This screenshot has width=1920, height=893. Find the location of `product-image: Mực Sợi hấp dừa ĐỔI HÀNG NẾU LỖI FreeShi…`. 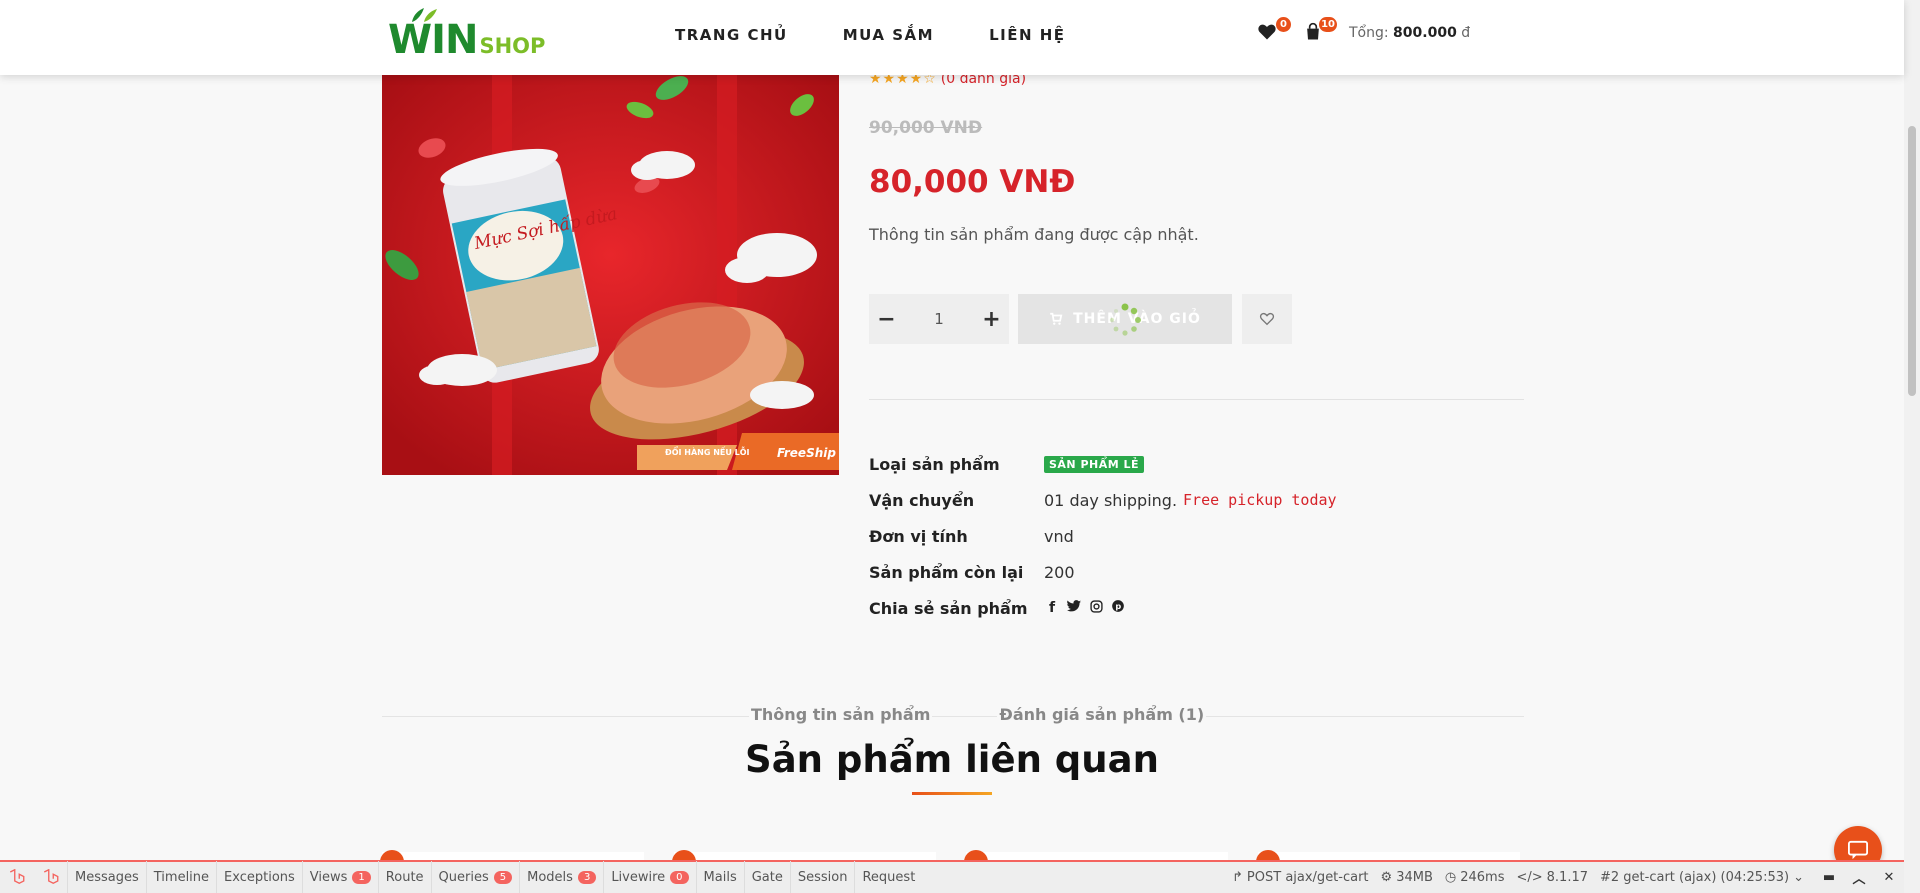

product-image: Mực Sợi hấp dừa ĐỔI HÀNG NẾU LỖI FreeShi… is located at coordinates (610, 275).